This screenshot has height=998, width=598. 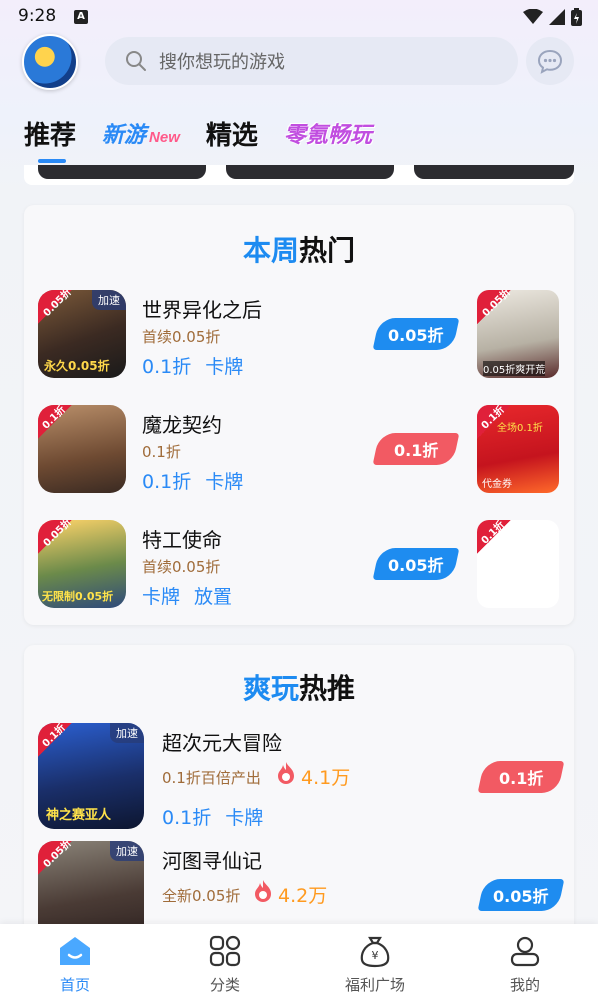 I want to click on tab-zero-krypton: 零氪畅玩, so click(x=328, y=133).